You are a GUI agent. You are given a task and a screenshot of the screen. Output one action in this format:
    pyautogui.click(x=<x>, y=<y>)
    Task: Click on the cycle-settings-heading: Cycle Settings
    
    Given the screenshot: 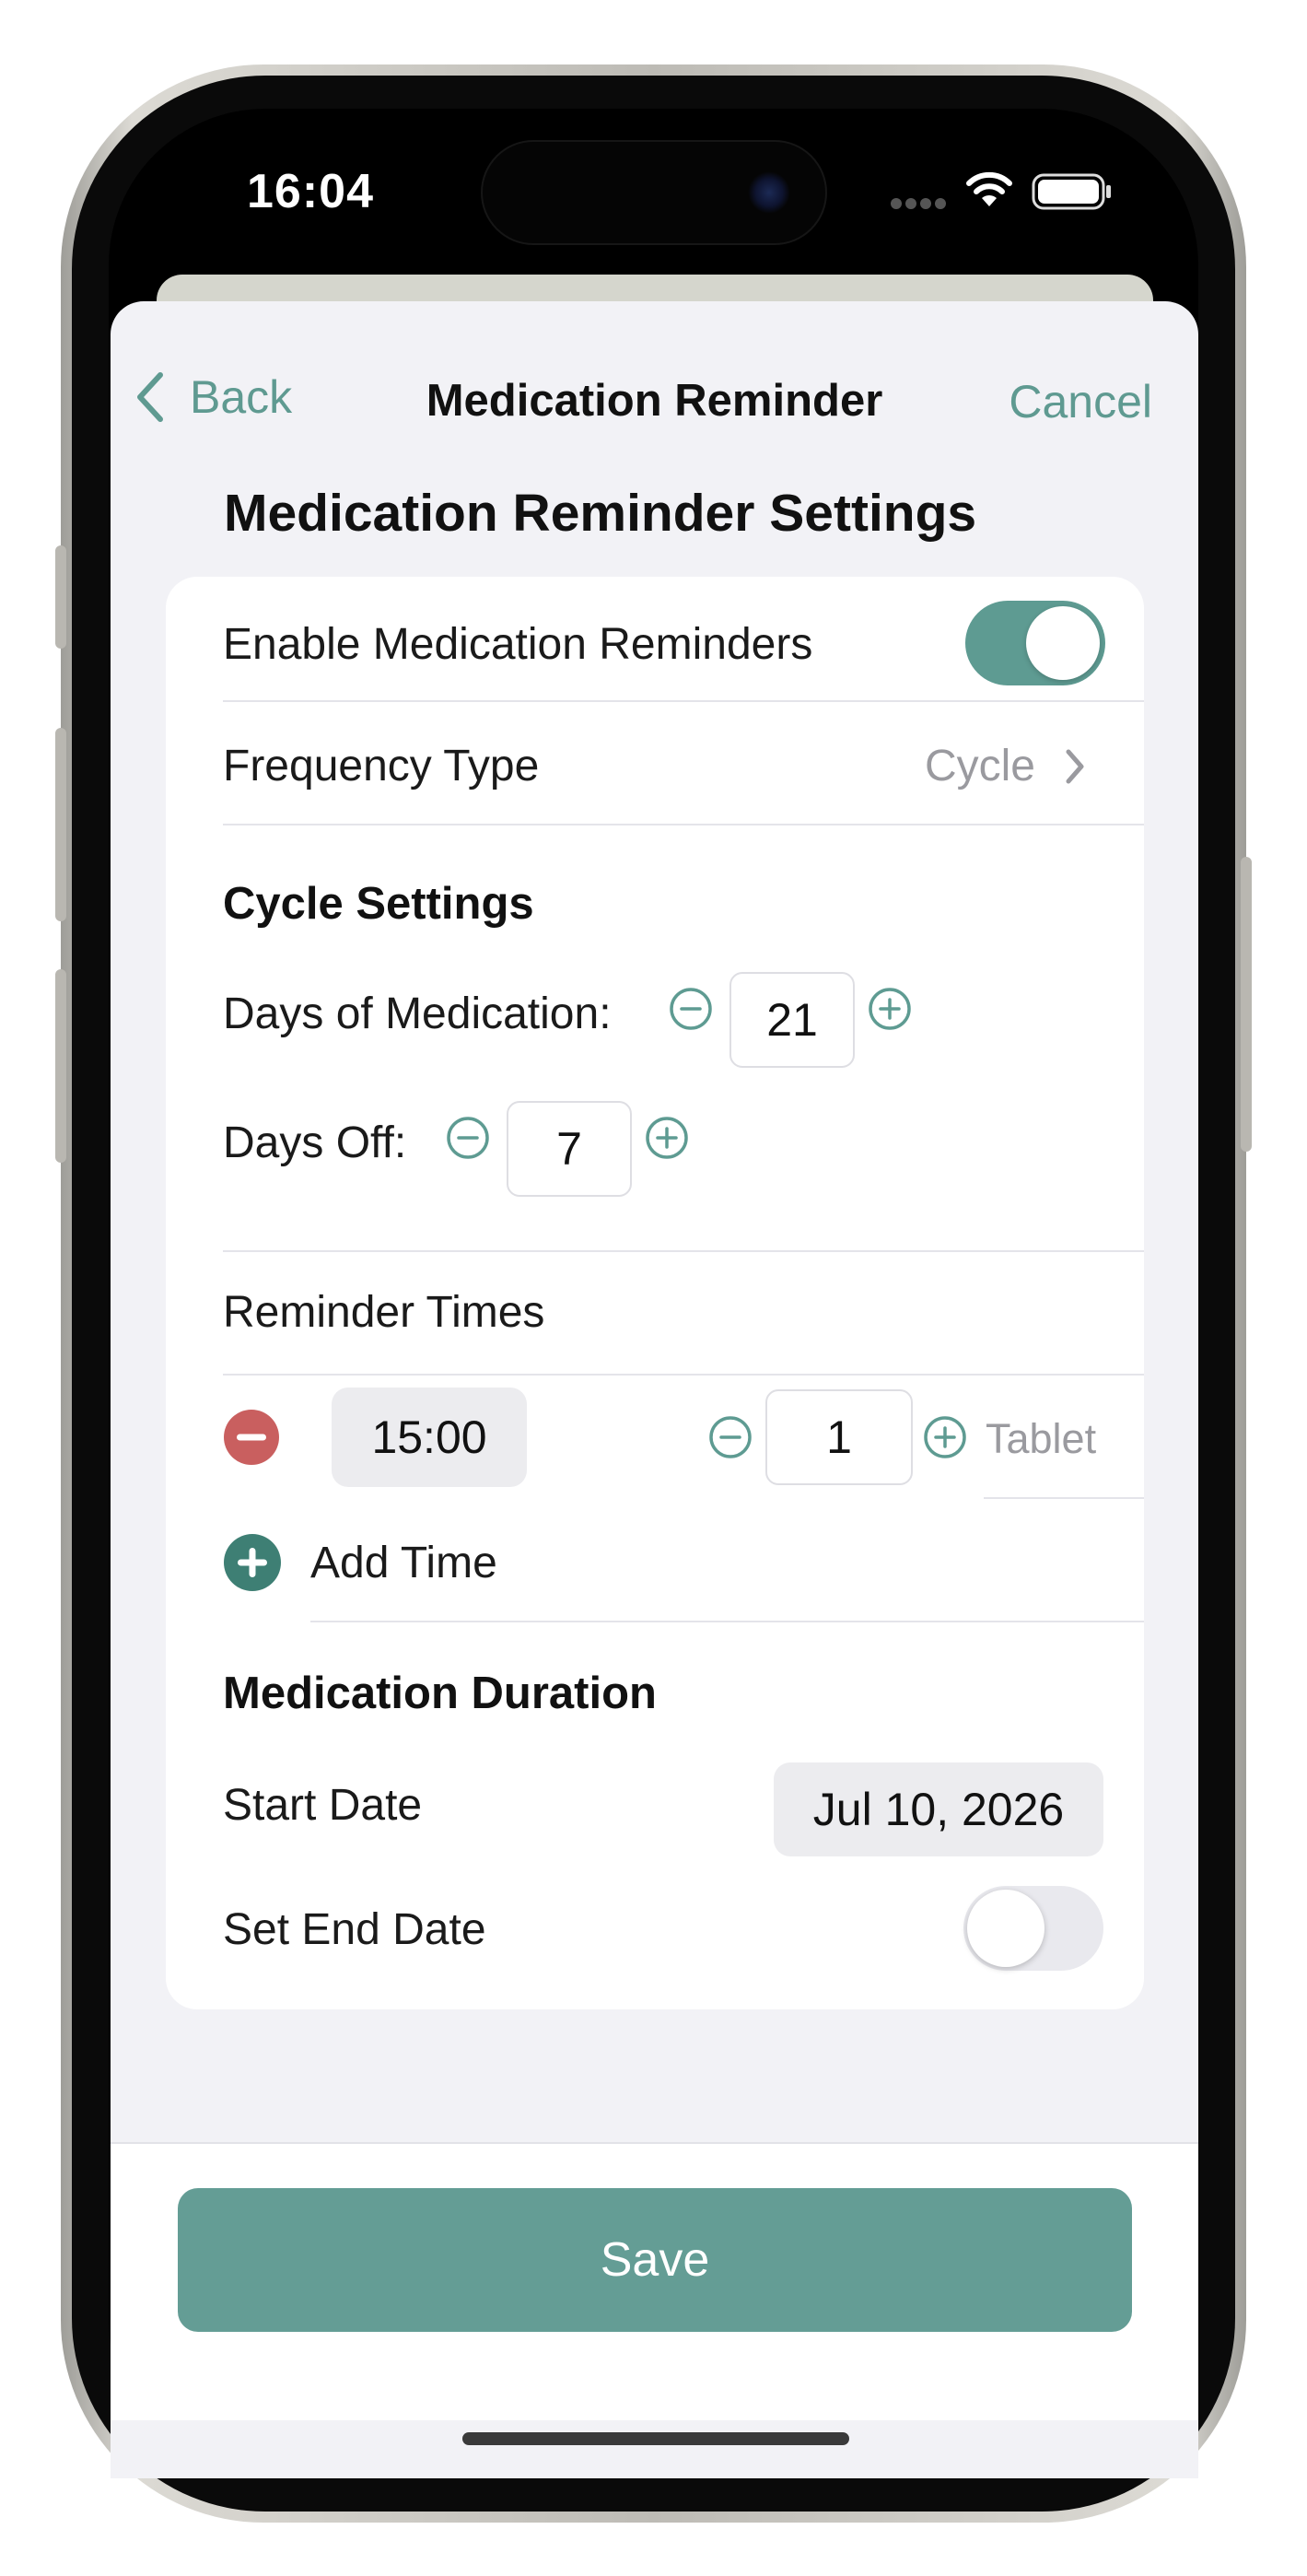 What is the action you would take?
    pyautogui.click(x=378, y=904)
    